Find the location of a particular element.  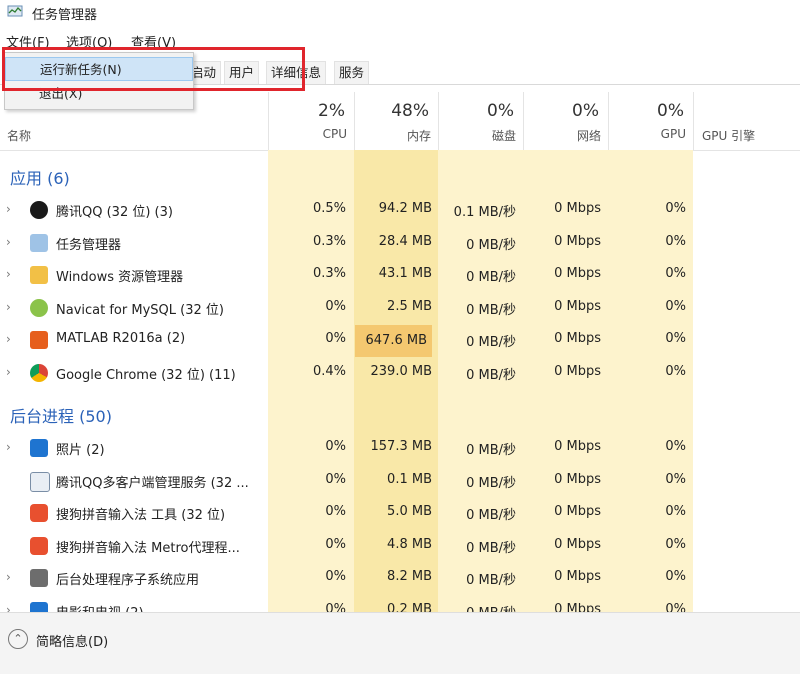

cpu-total: 2% is located at coordinates (331, 111).